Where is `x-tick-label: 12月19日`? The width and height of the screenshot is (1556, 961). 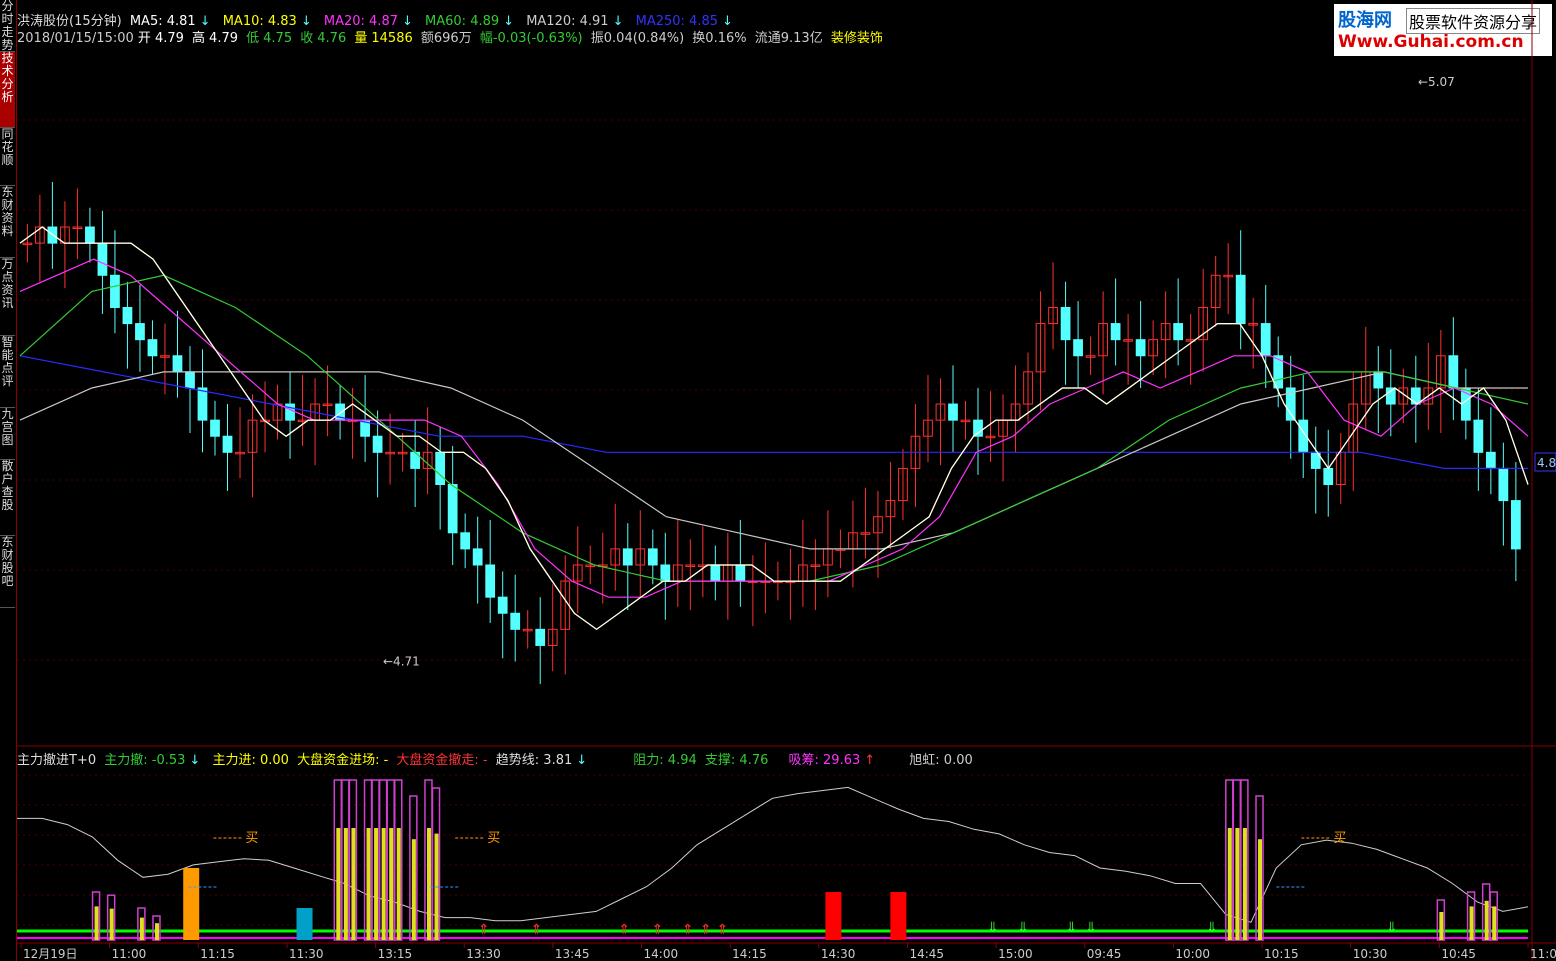
x-tick-label: 12月19日 is located at coordinates (50, 954).